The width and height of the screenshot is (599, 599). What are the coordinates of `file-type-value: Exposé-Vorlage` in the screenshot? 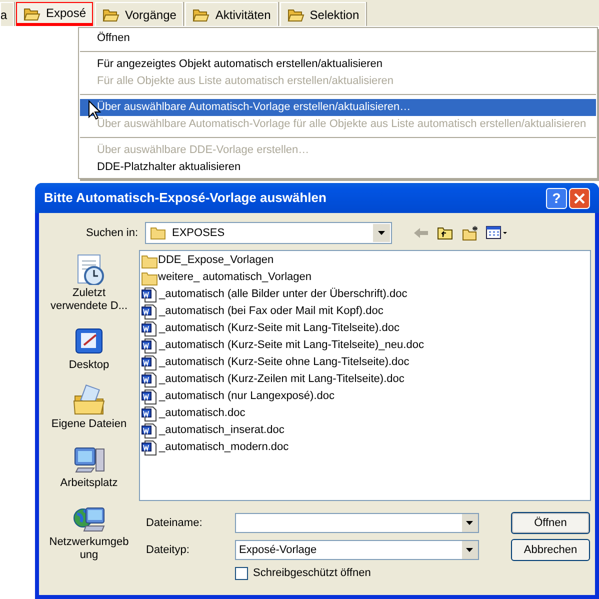 It's located at (278, 550).